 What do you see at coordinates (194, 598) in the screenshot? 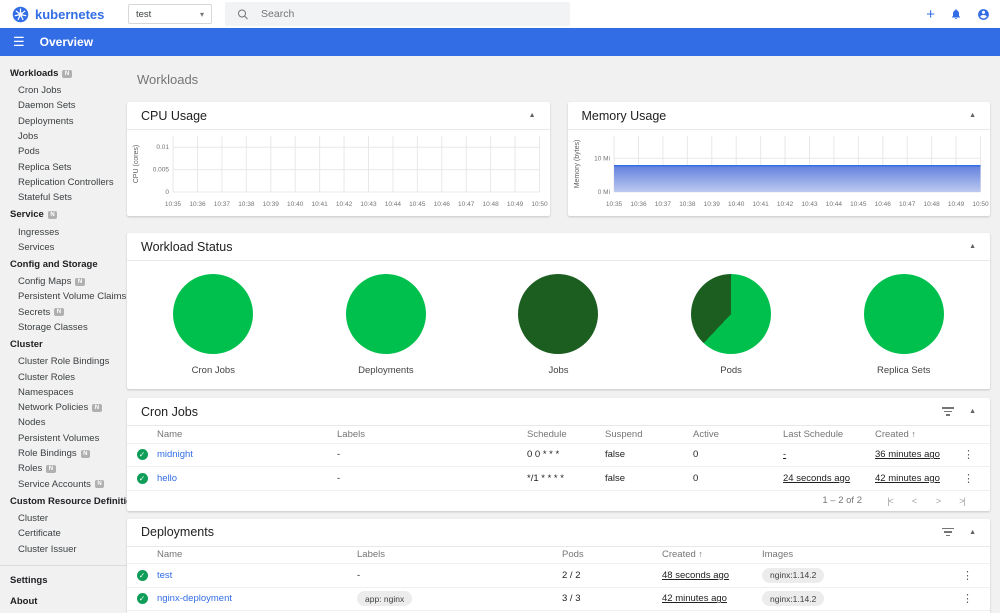
I see `resource-link: nginx-deployment` at bounding box center [194, 598].